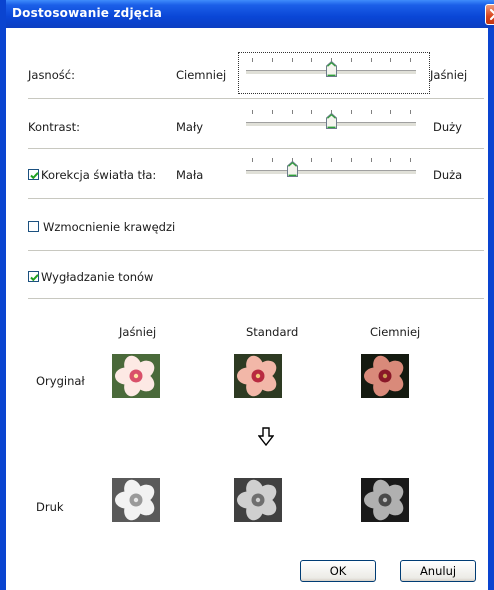 The image size is (494, 590). I want to click on smoothing-checkbox, so click(33, 276).